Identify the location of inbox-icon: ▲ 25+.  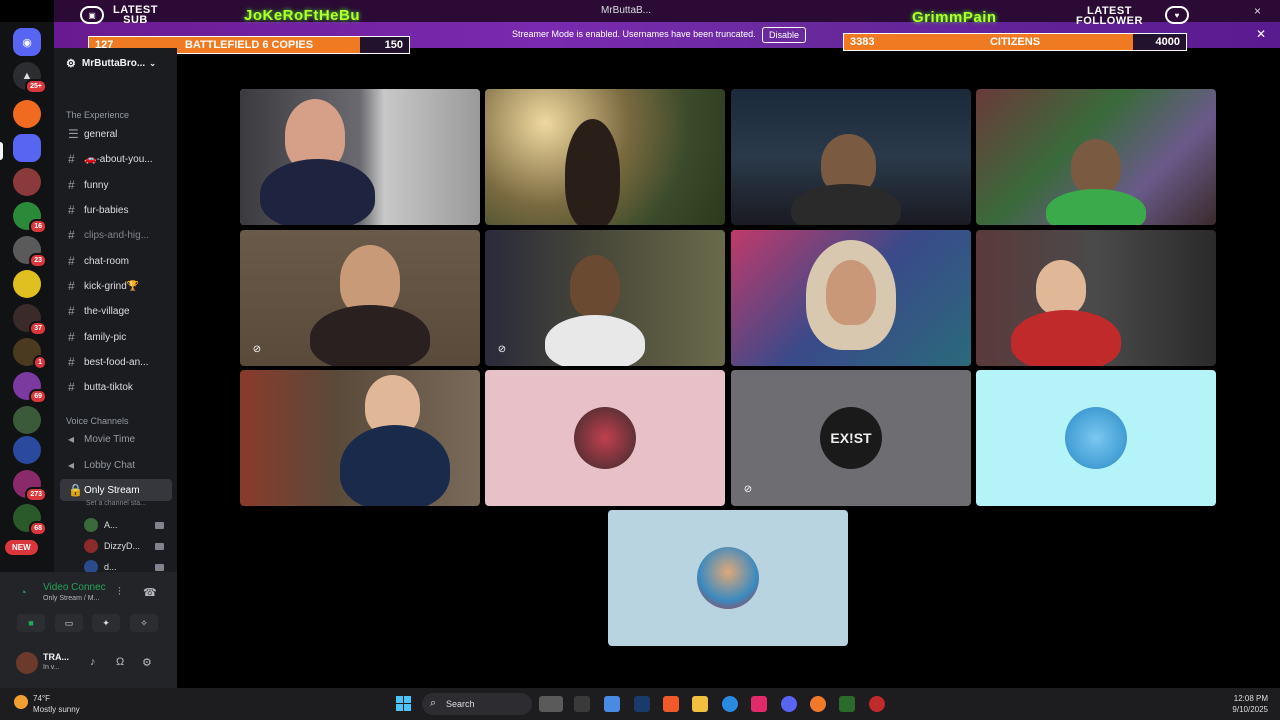
(30, 78).